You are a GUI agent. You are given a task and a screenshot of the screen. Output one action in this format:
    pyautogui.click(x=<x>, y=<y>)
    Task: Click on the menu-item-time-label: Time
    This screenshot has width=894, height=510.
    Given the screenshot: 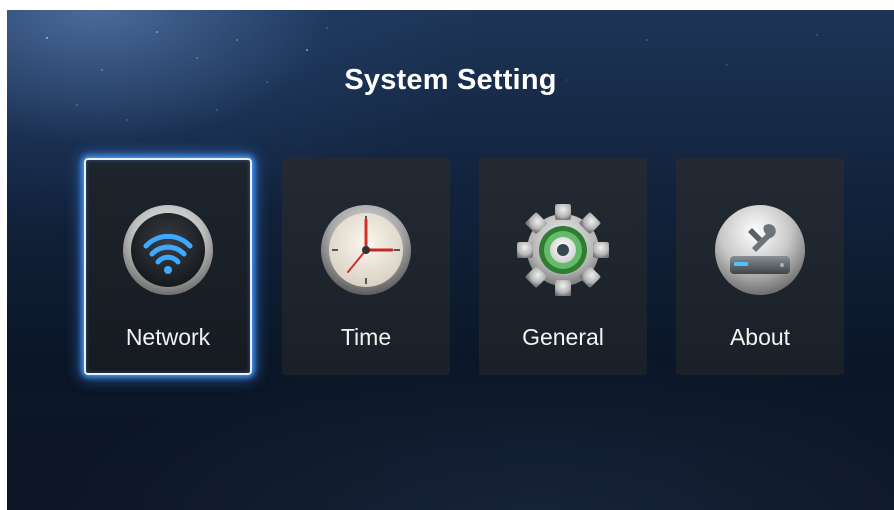 What is the action you would take?
    pyautogui.click(x=366, y=337)
    